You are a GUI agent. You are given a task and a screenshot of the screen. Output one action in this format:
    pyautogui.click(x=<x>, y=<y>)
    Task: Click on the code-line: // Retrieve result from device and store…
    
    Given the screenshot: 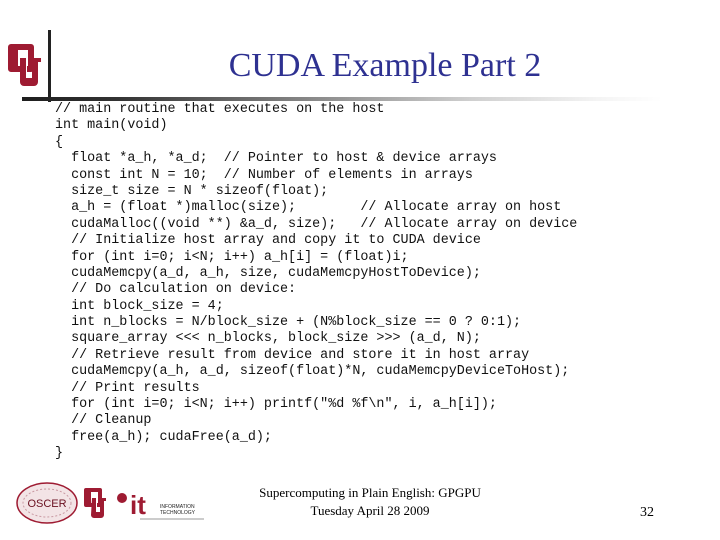 What is the action you would take?
    pyautogui.click(x=292, y=355)
    